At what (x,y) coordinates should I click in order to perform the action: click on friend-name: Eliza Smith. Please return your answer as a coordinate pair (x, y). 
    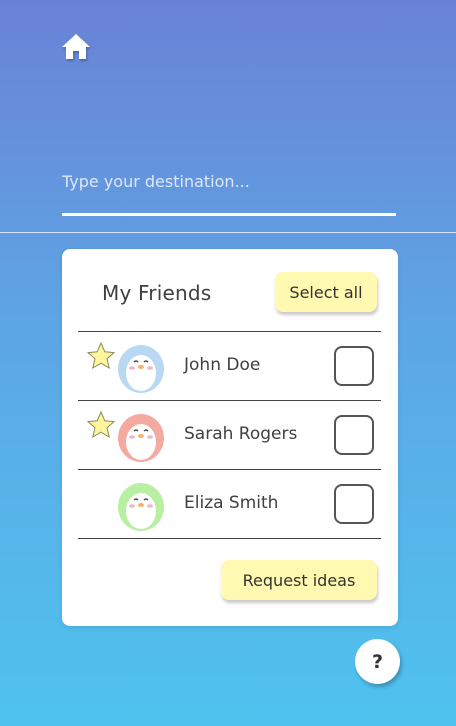
    Looking at the image, I should click on (231, 503).